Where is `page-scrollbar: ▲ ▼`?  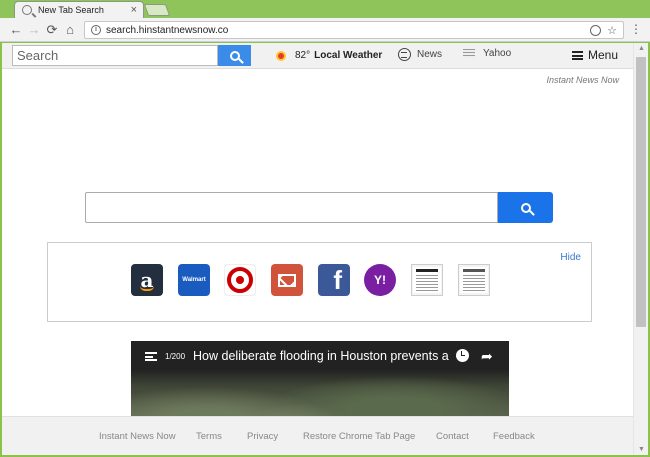
page-scrollbar: ▲ ▼ is located at coordinates (640, 249).